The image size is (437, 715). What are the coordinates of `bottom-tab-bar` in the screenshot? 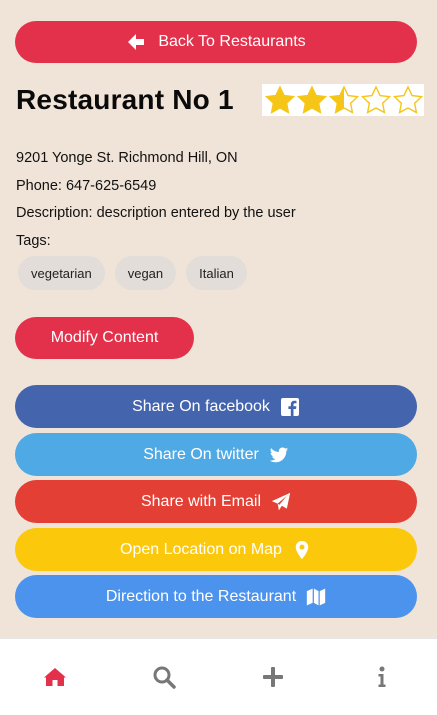 It's located at (218, 676).